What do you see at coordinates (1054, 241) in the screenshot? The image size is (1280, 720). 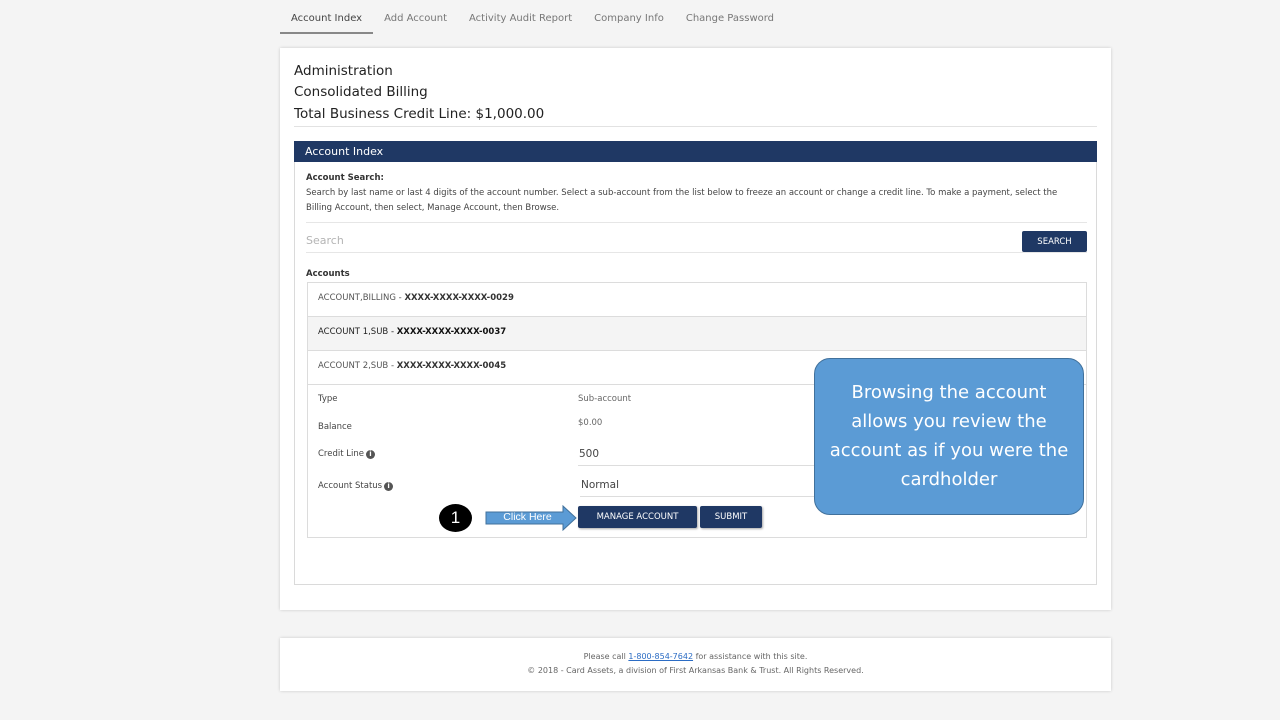 I see `search-button: SEARCH` at bounding box center [1054, 241].